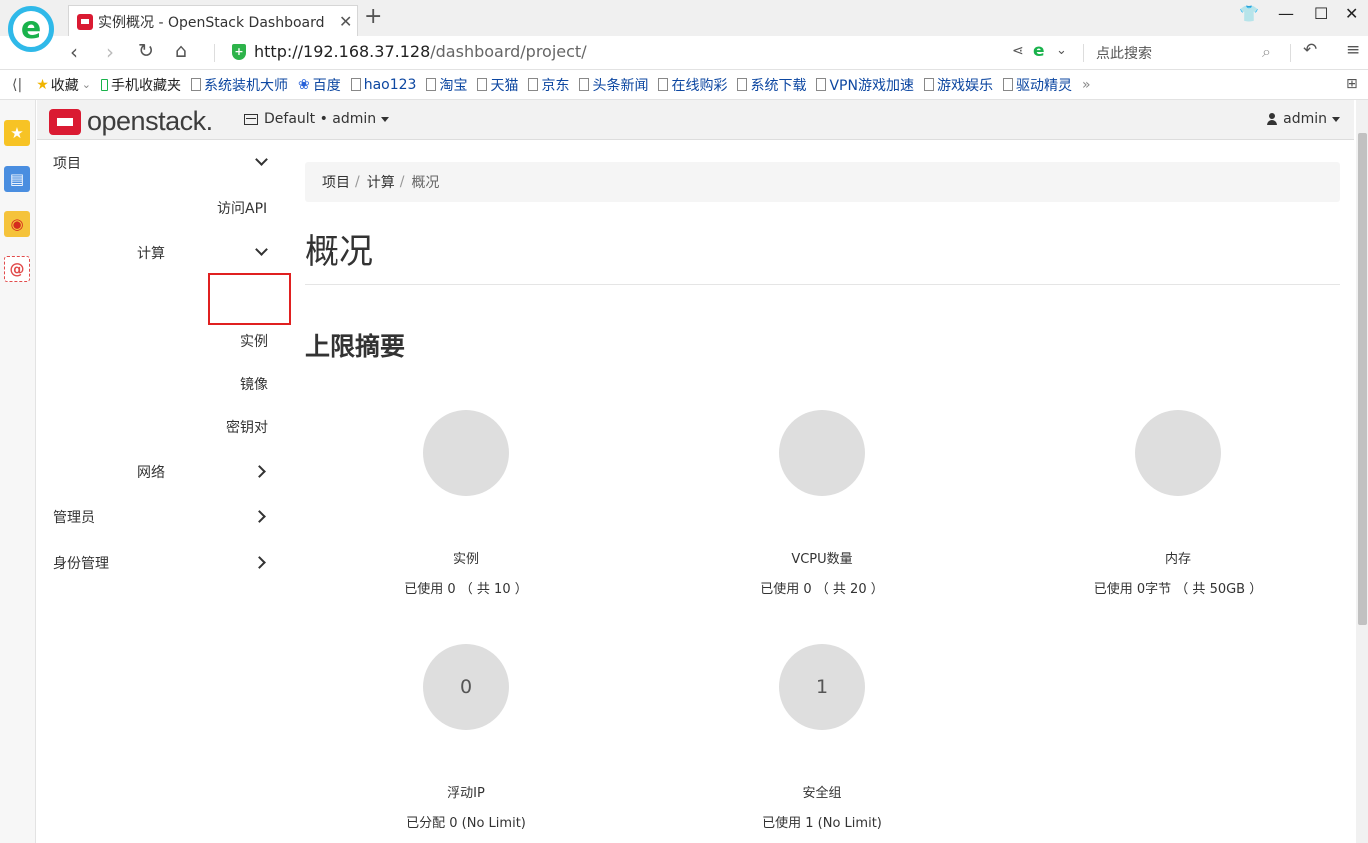  I want to click on tab-title: 实例概况 - OpenStack Dashboard, so click(211, 22).